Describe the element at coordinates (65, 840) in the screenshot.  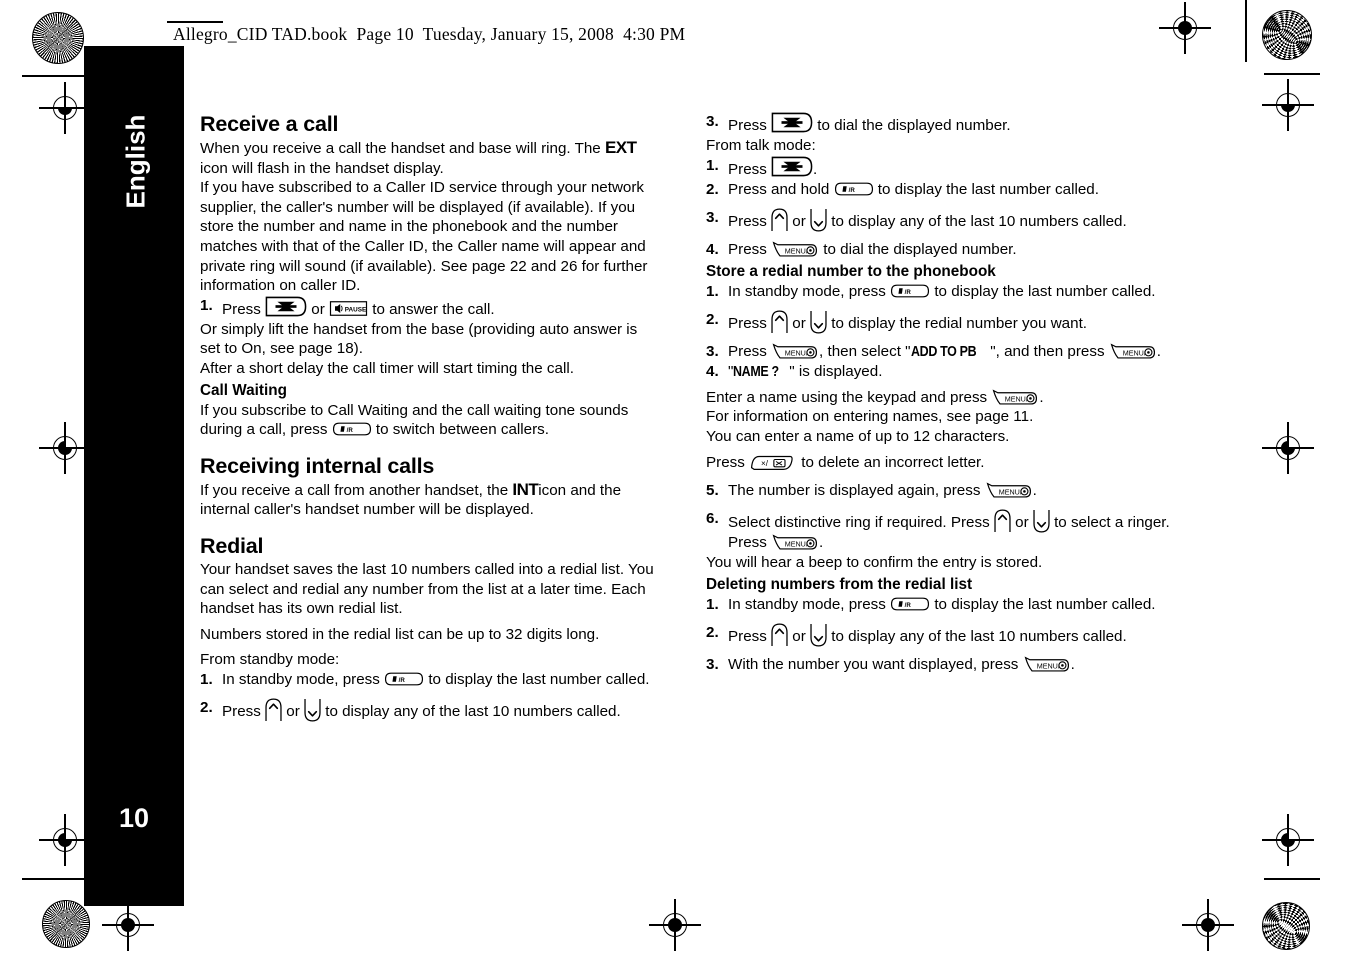
I see `registration-mark-left-lower` at that location.